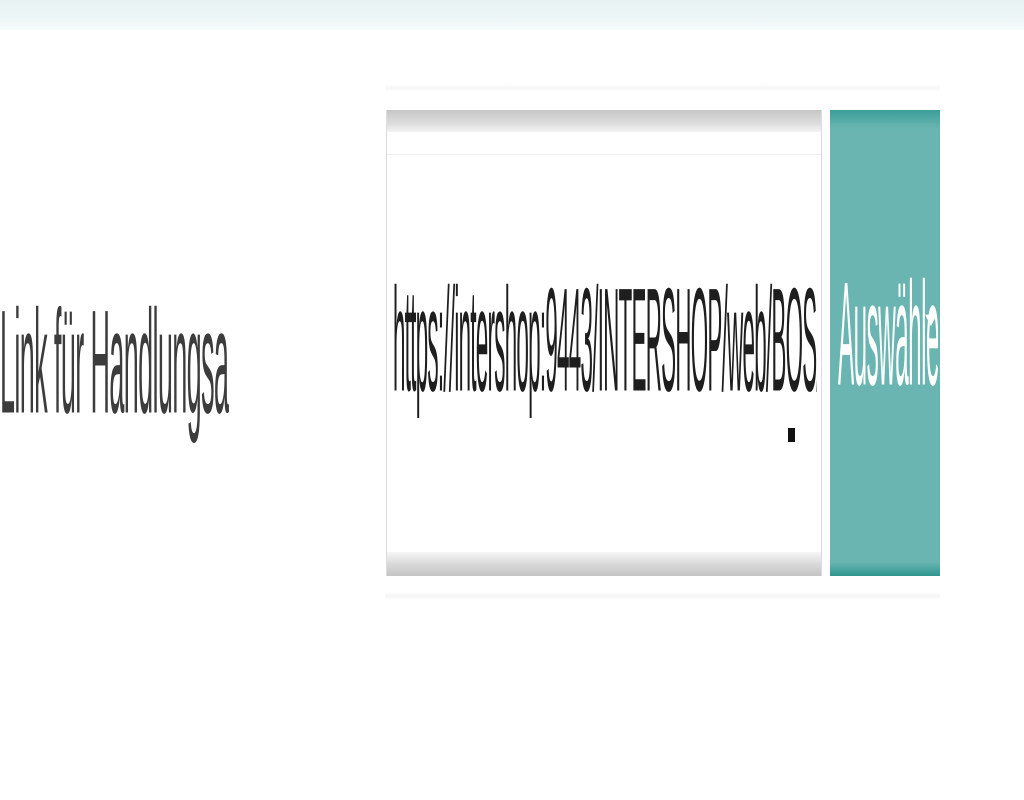 The width and height of the screenshot is (1024, 800). I want to click on select-button-label: Auswählen, so click(888, 339).